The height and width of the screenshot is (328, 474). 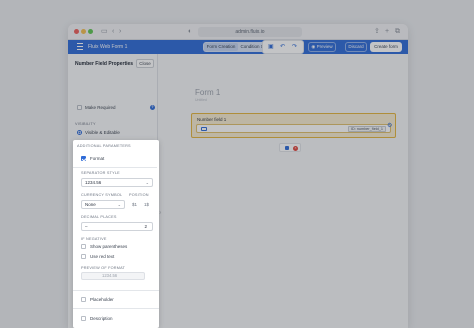 I want to click on use-red-text-checkbox, so click(x=83, y=256).